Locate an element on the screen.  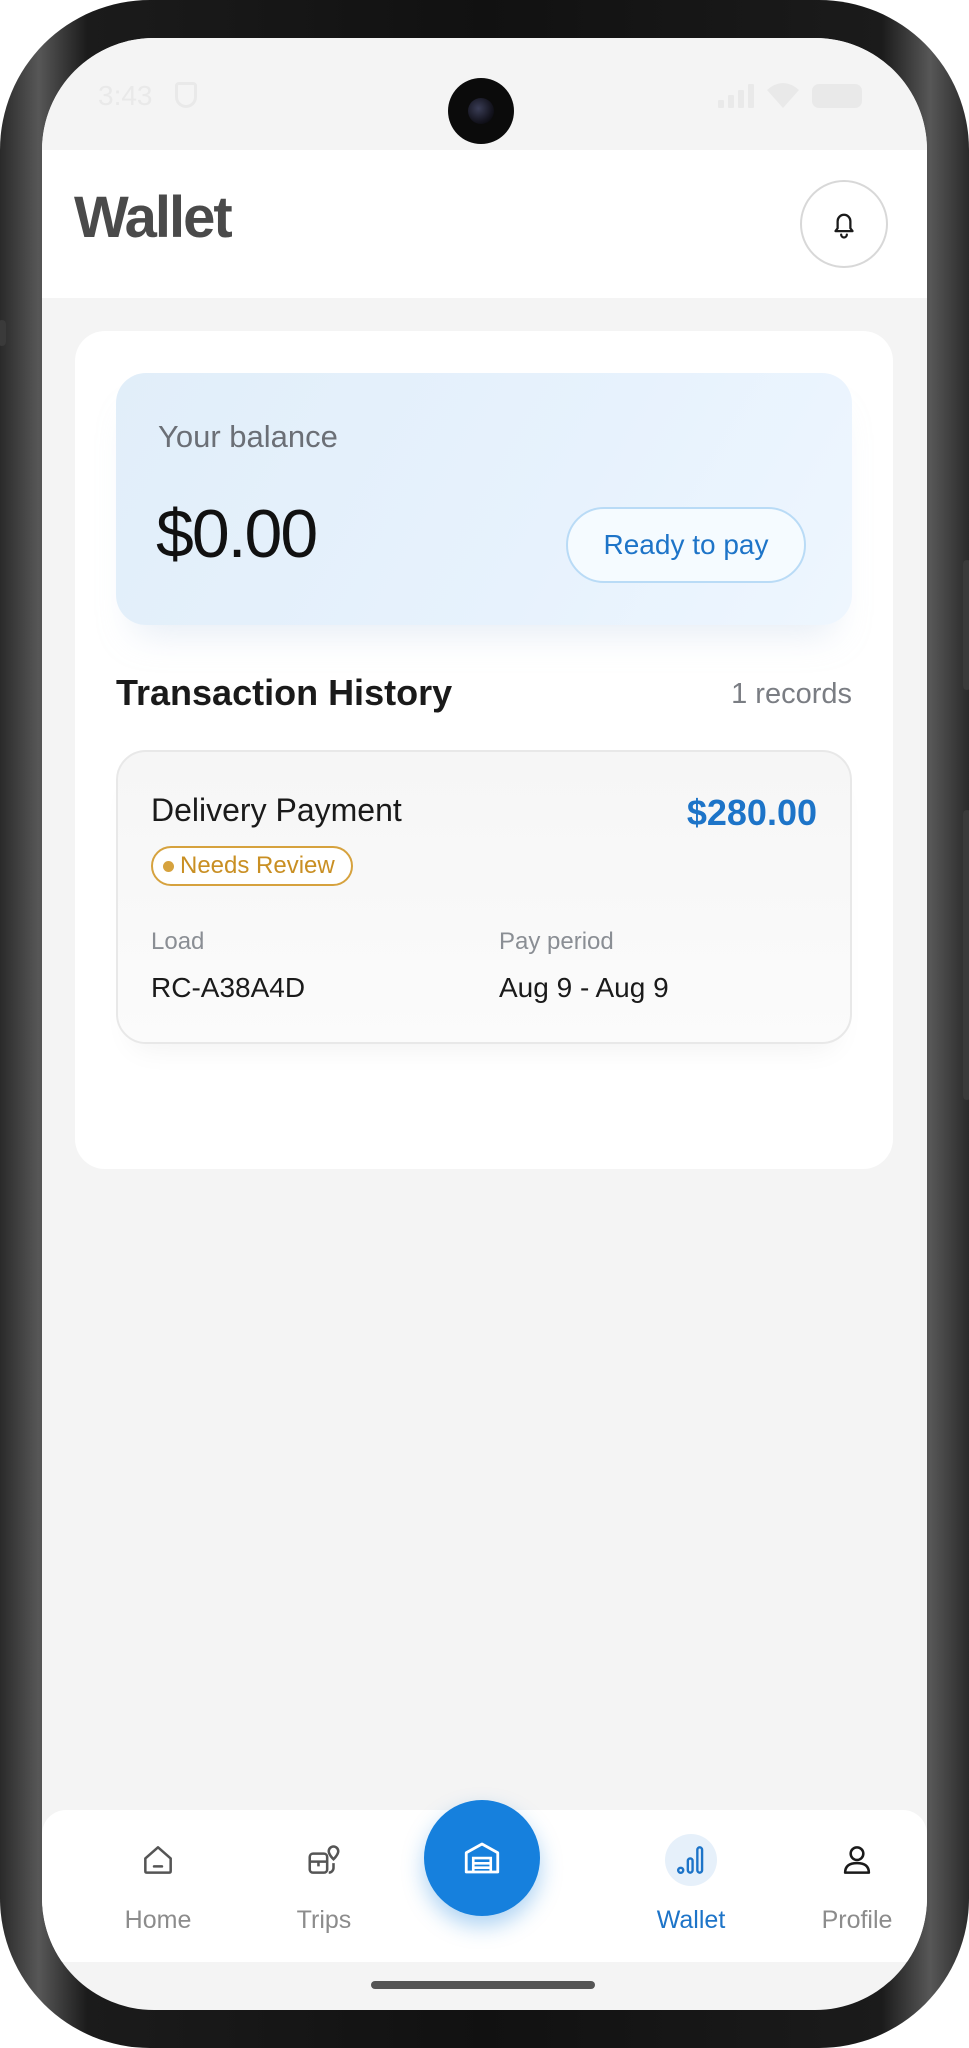
mute-switch is located at coordinates (3, 333).